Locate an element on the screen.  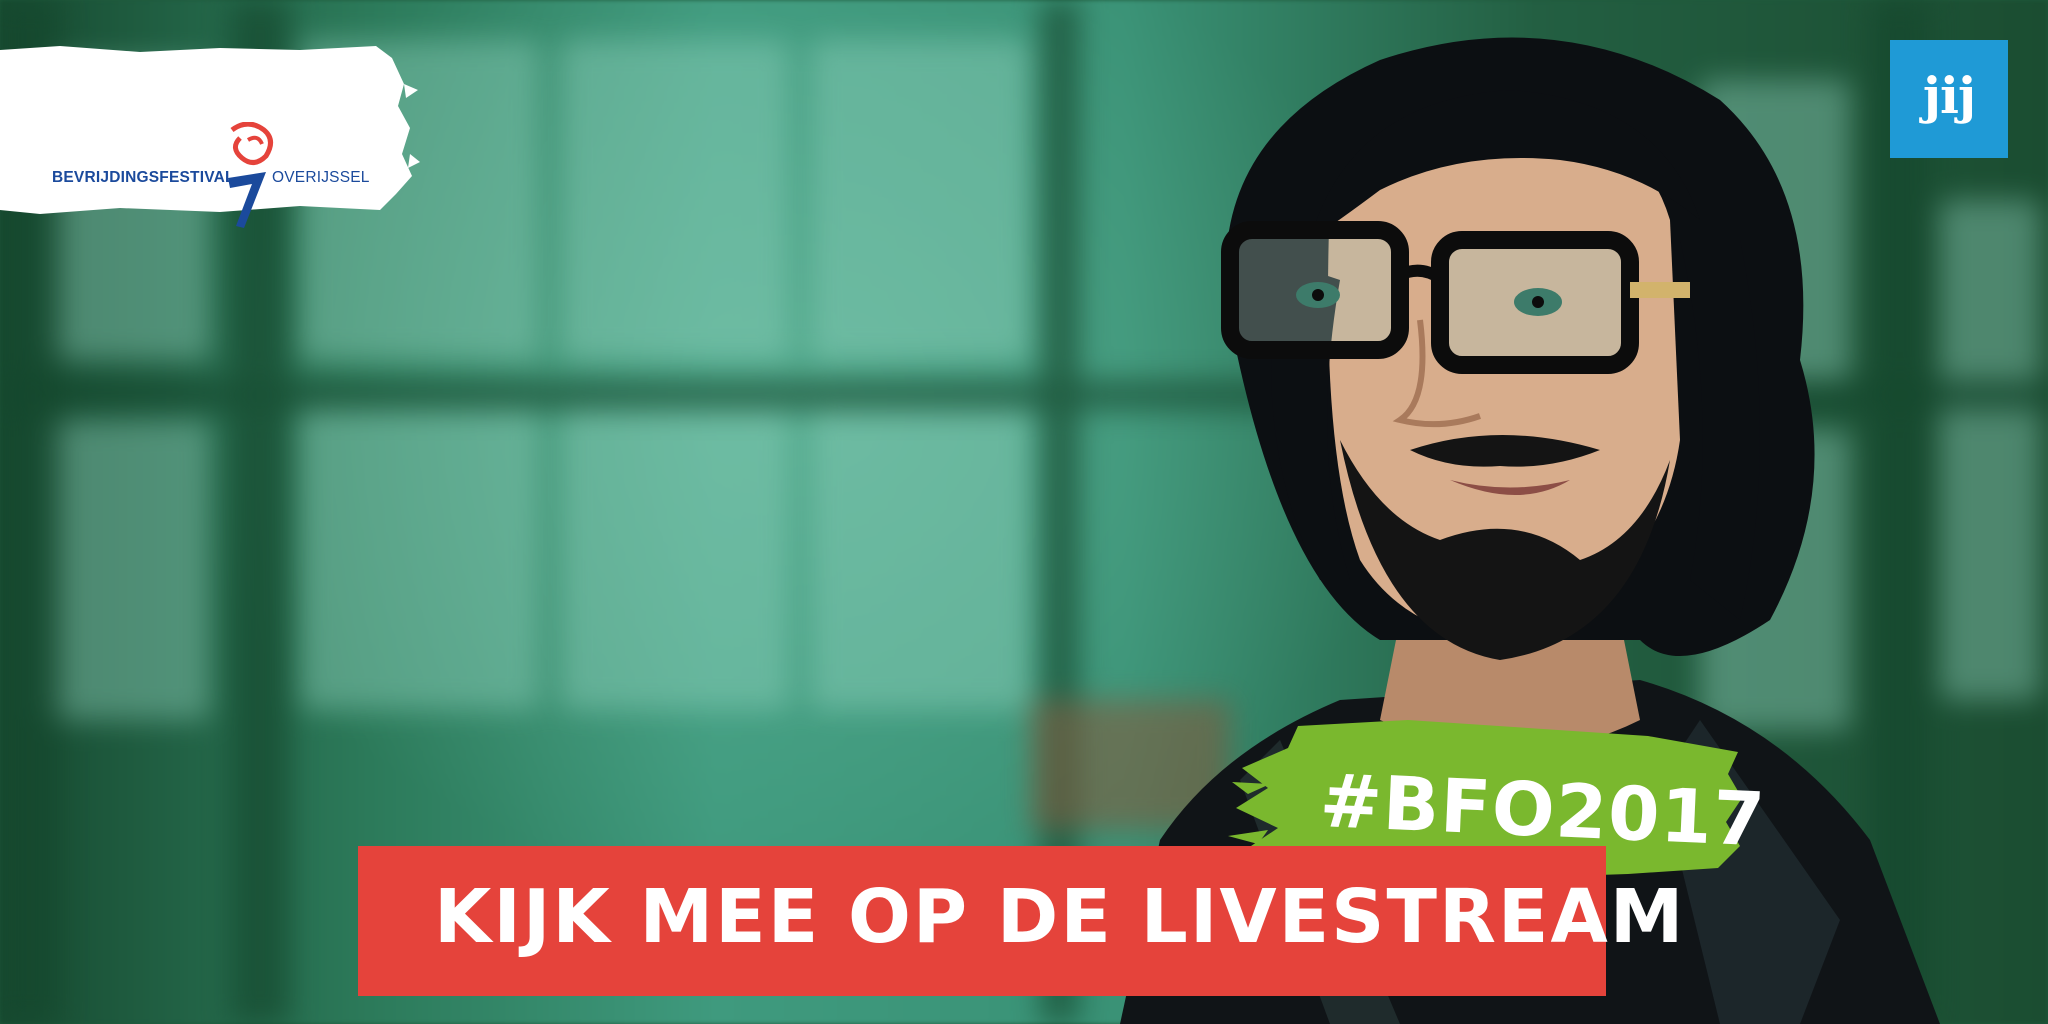
logo-text-overijssel: OVERIJSSEL is located at coordinates (321, 177).